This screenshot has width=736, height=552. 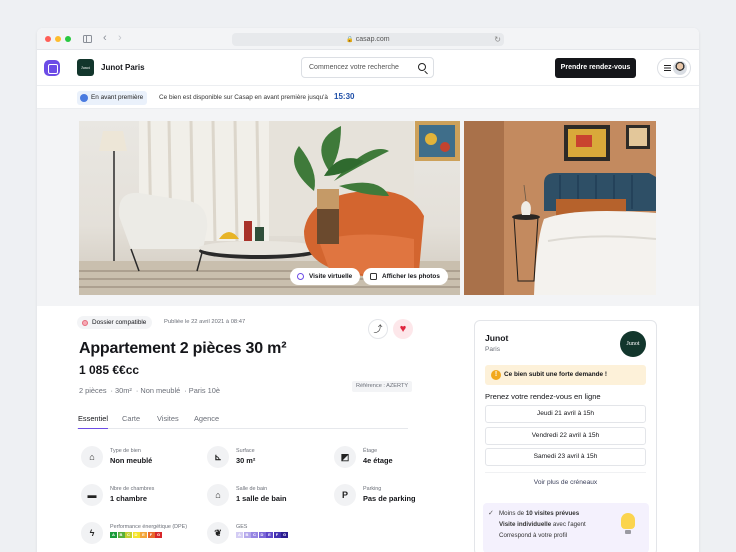 What do you see at coordinates (84, 98) in the screenshot?
I see `star-icon` at bounding box center [84, 98].